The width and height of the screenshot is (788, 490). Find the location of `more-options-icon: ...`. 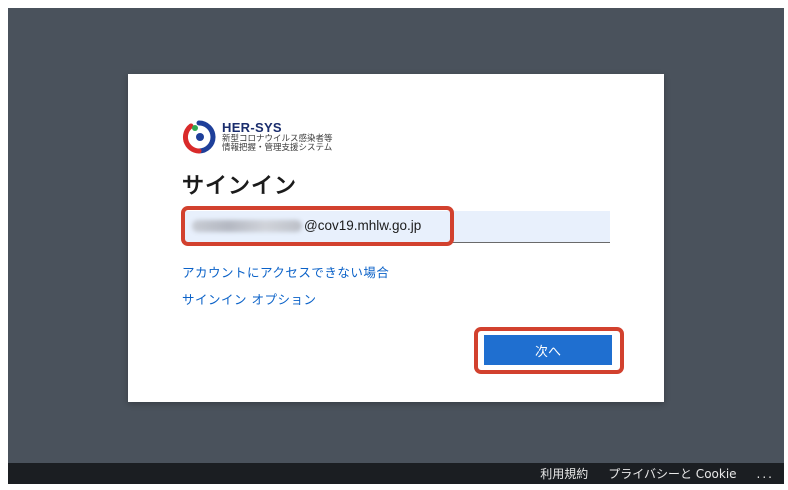

more-options-icon: ... is located at coordinates (765, 474).